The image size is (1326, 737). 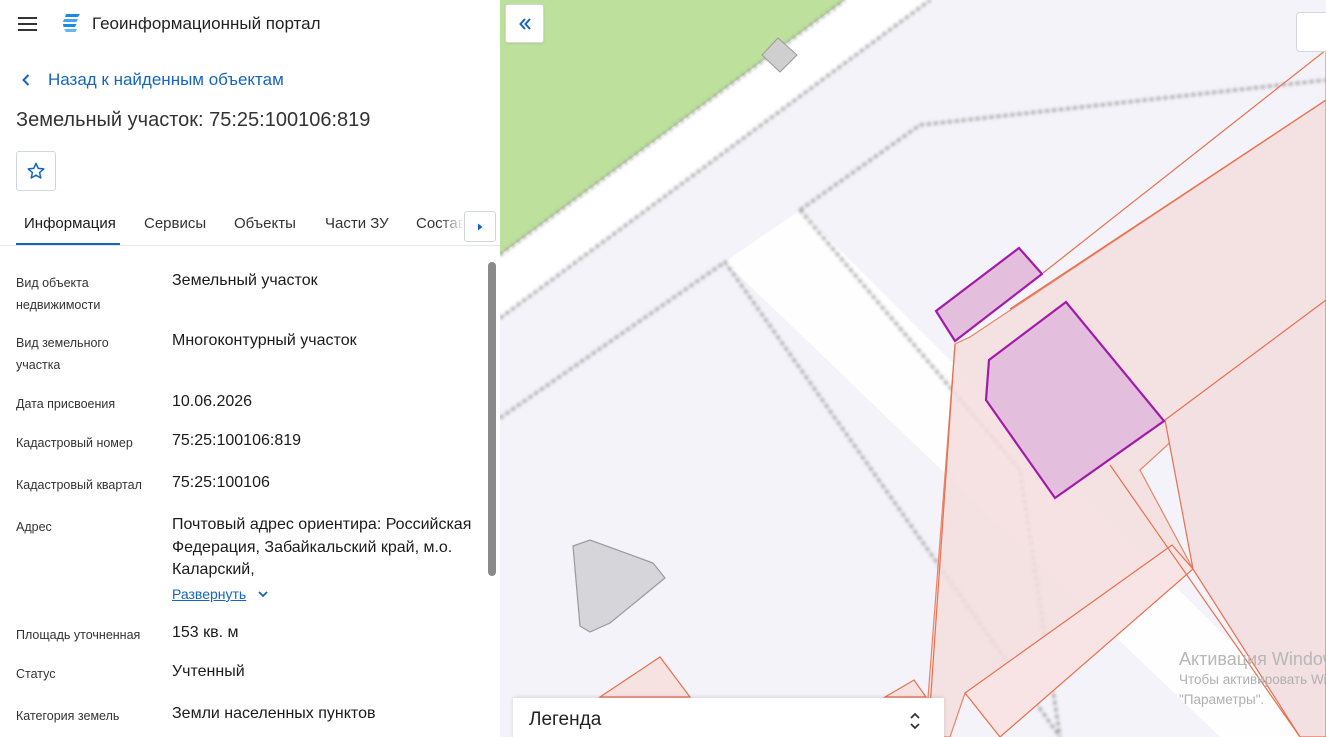 I want to click on info-label: Дата присвоения, so click(x=66, y=404).